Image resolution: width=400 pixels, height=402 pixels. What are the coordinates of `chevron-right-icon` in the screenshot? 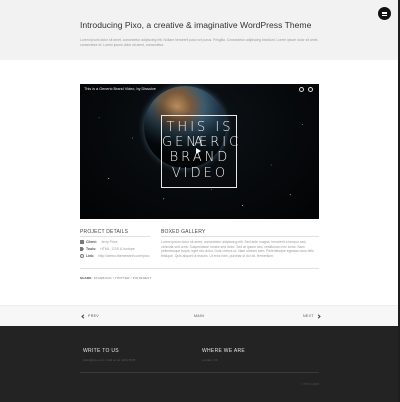 It's located at (318, 316).